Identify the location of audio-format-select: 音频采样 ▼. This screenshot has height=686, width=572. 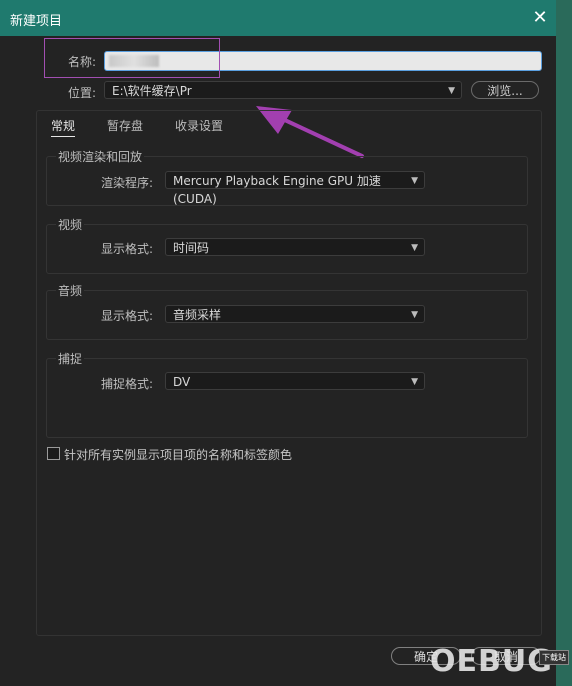
(295, 314).